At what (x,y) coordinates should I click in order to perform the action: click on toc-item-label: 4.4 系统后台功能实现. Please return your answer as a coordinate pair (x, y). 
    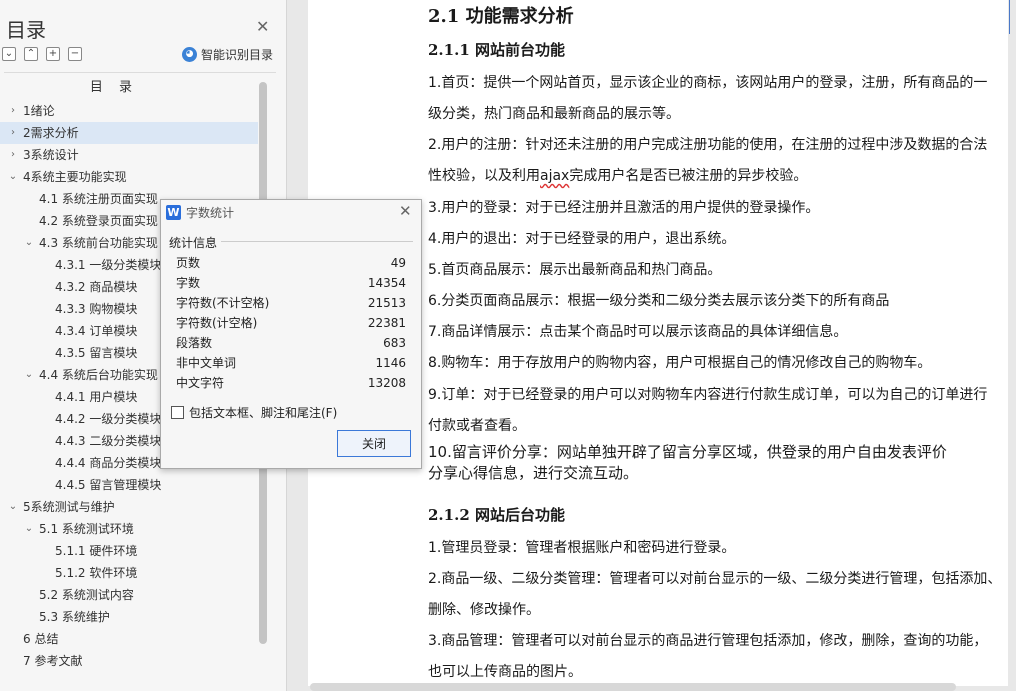
    Looking at the image, I should click on (98, 375).